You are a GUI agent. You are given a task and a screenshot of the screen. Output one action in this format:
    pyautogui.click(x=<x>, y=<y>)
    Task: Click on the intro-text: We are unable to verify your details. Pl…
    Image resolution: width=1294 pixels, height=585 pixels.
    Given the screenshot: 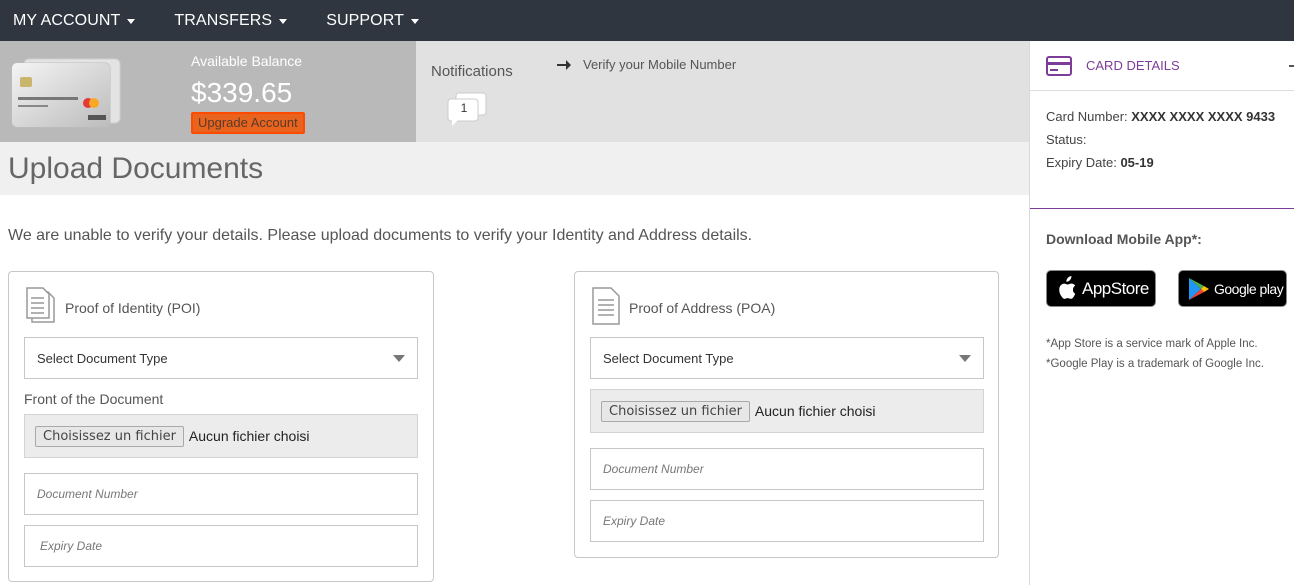 What is the action you would take?
    pyautogui.click(x=380, y=235)
    